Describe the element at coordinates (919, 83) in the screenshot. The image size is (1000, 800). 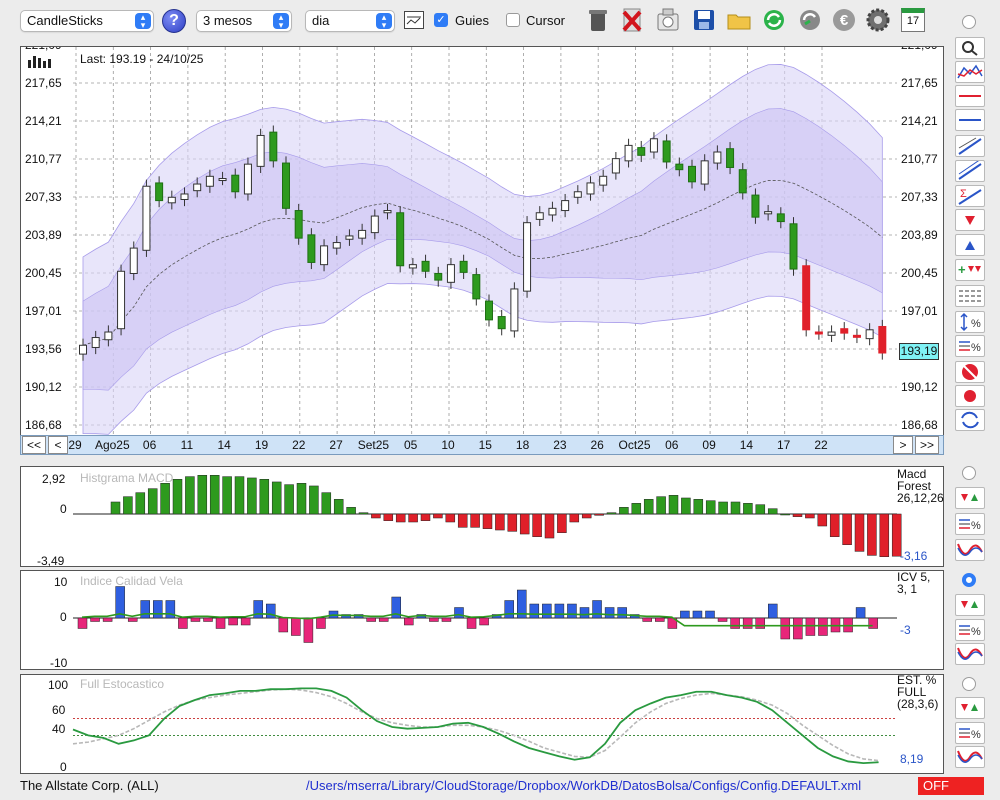
I see `y-tick-label-right: 217,65` at that location.